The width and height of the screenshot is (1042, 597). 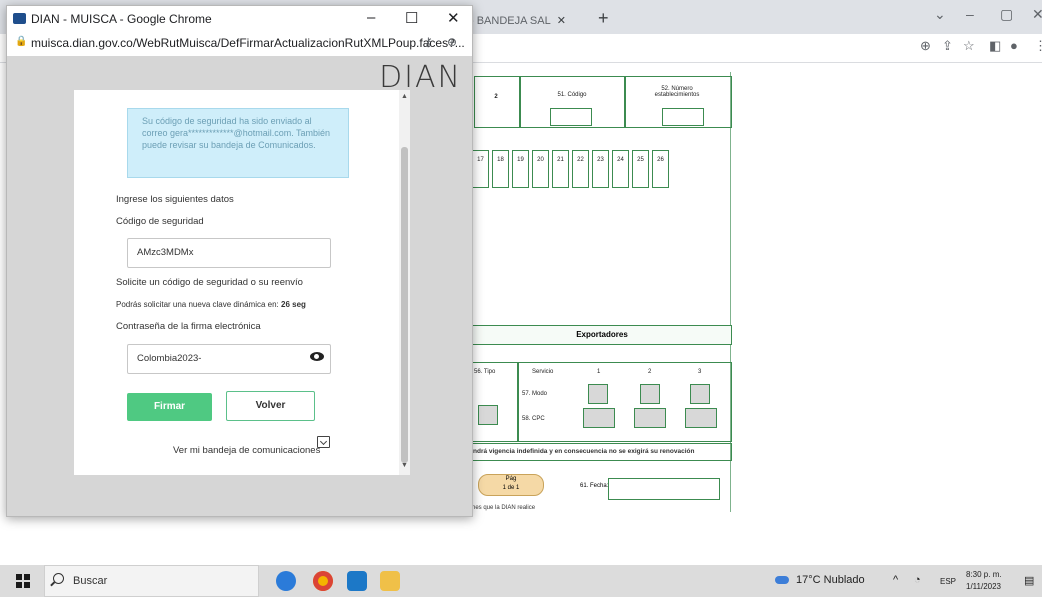 What do you see at coordinates (357, 581) in the screenshot?
I see `mail-icon` at bounding box center [357, 581].